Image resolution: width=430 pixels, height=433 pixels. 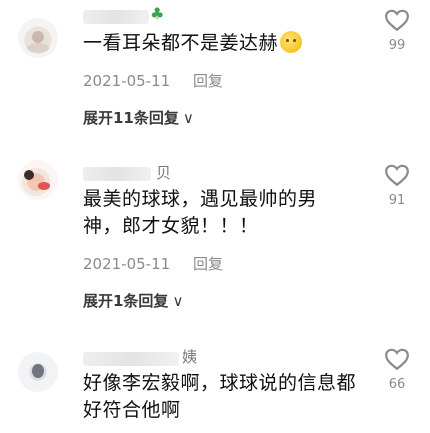 I want to click on expand-replies-button: 展开1条回复 ∨, so click(x=133, y=300).